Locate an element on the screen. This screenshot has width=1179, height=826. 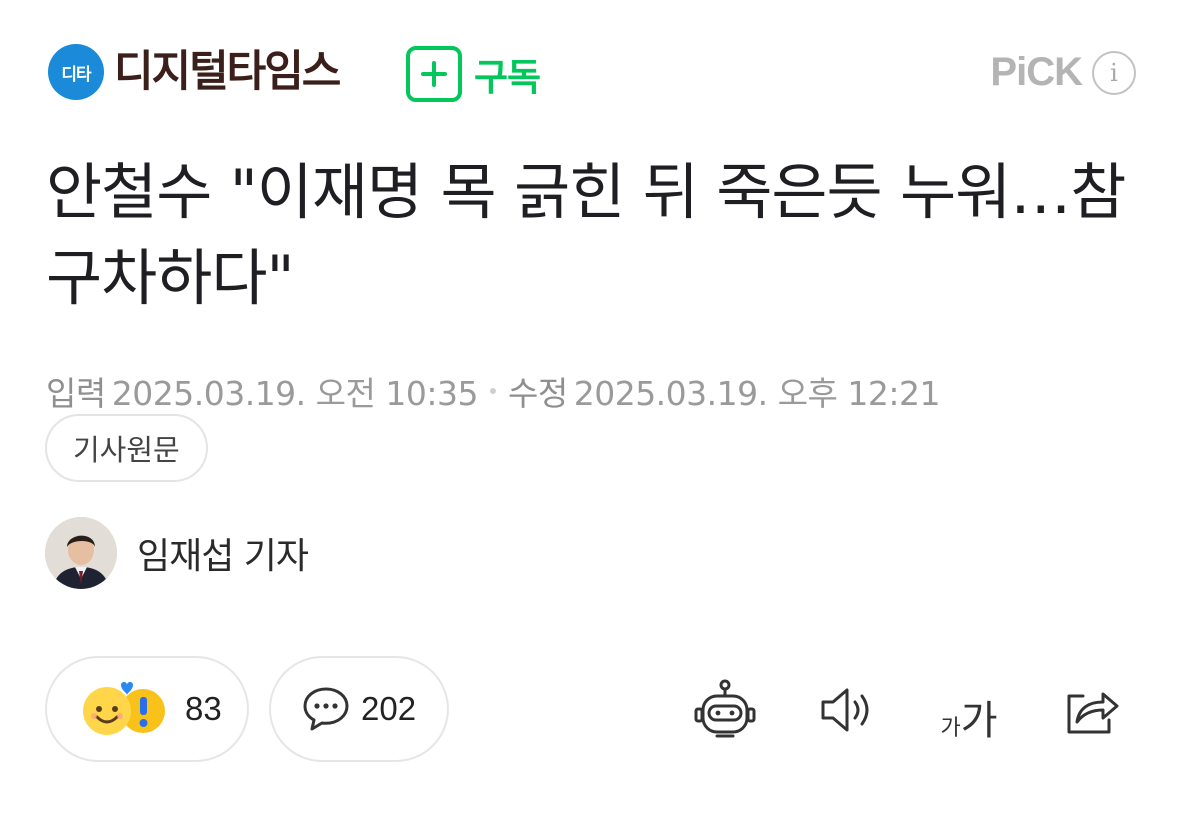
info-icon: i is located at coordinates (1114, 72).